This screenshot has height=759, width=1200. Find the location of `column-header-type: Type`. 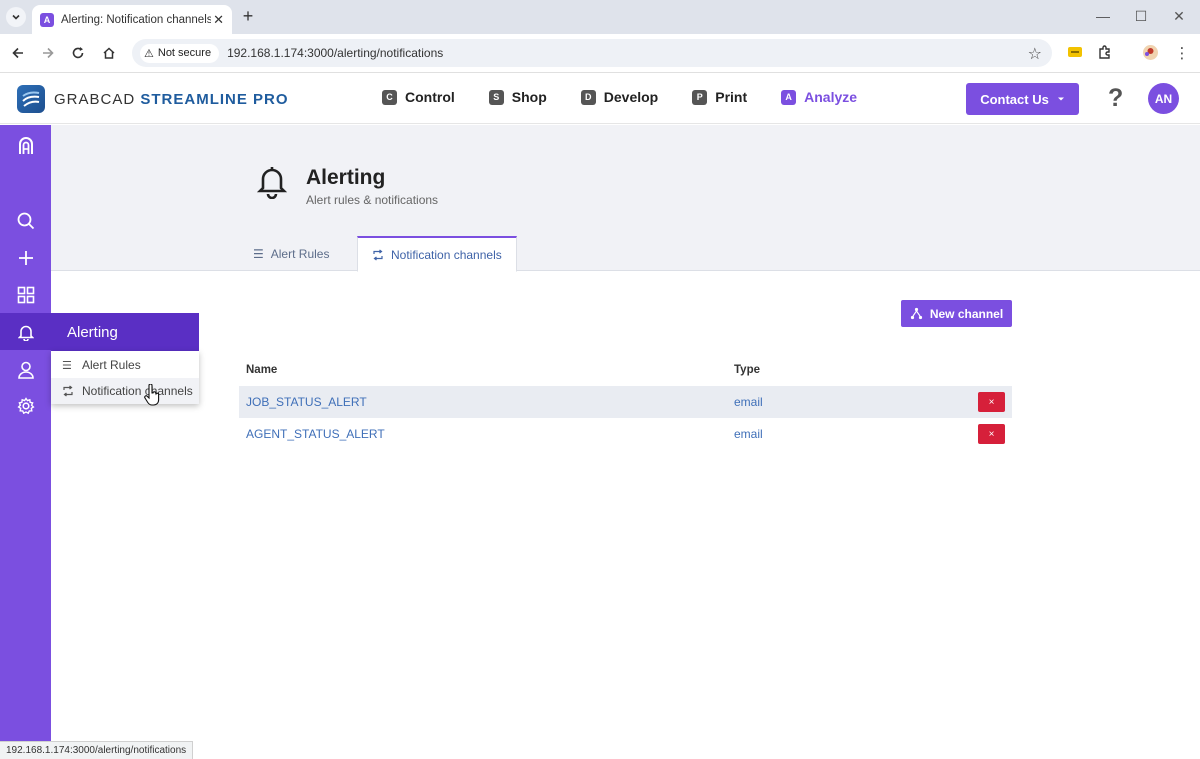

column-header-type: Type is located at coordinates (747, 370).